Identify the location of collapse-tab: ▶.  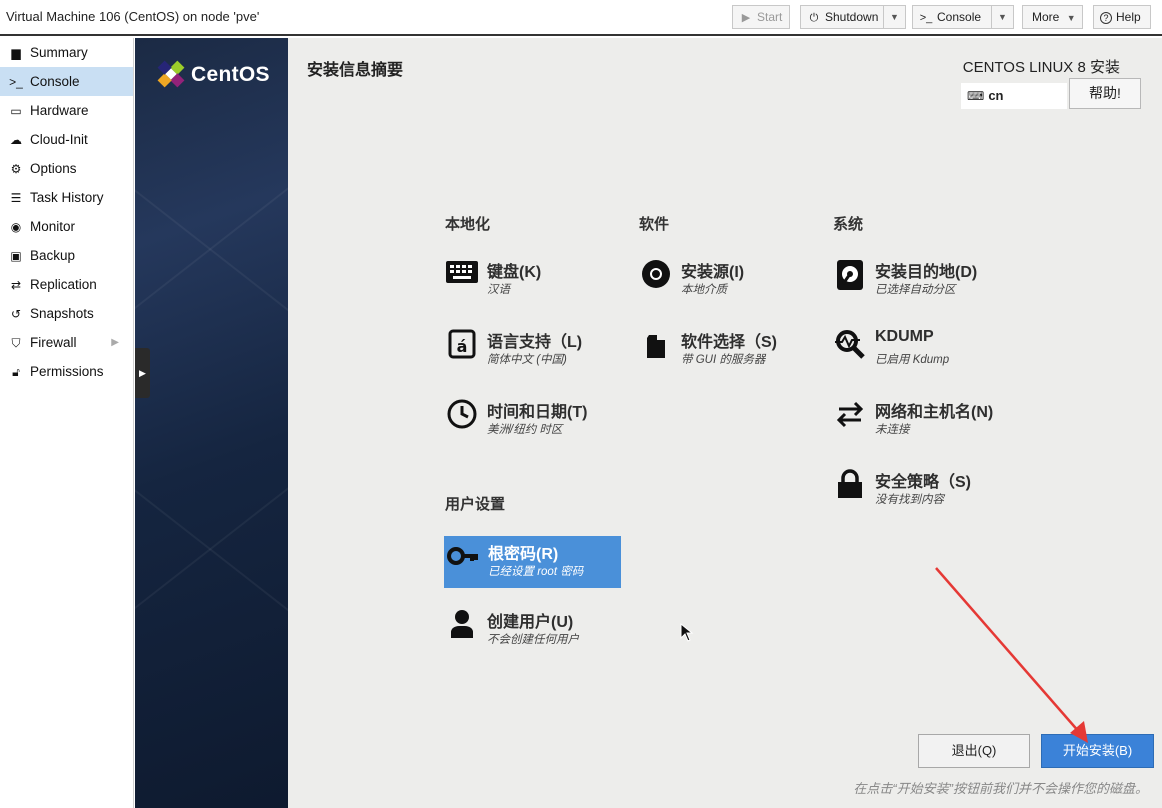
(142, 373).